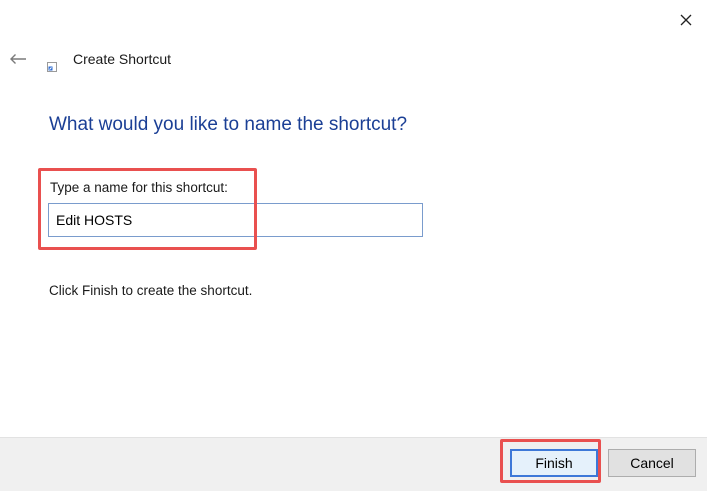  Describe the element at coordinates (151, 290) in the screenshot. I see `finish-instruction: Click Finish to create the shortcut.` at that location.